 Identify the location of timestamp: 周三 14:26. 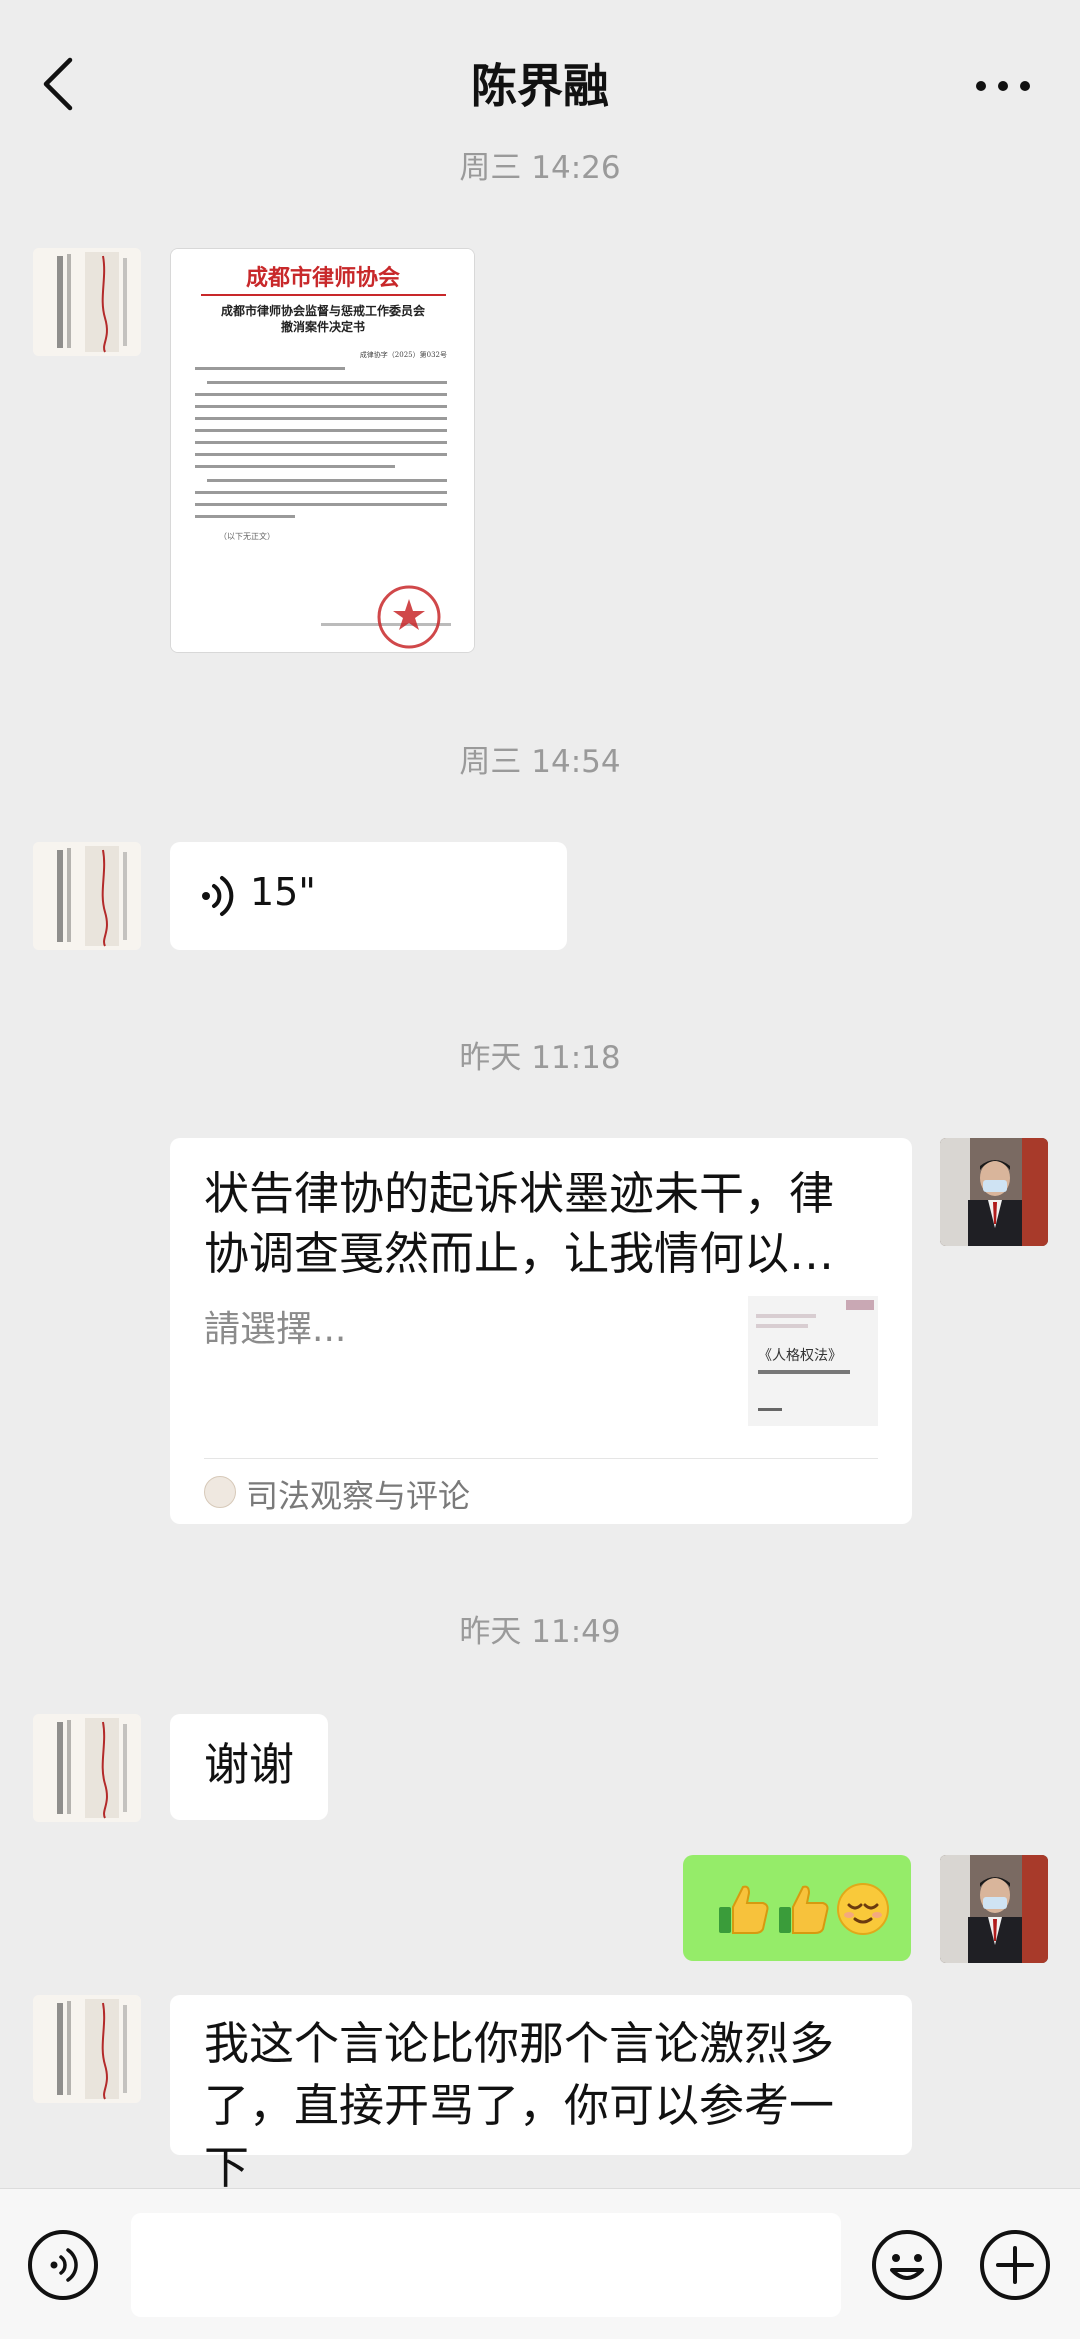
(540, 168).